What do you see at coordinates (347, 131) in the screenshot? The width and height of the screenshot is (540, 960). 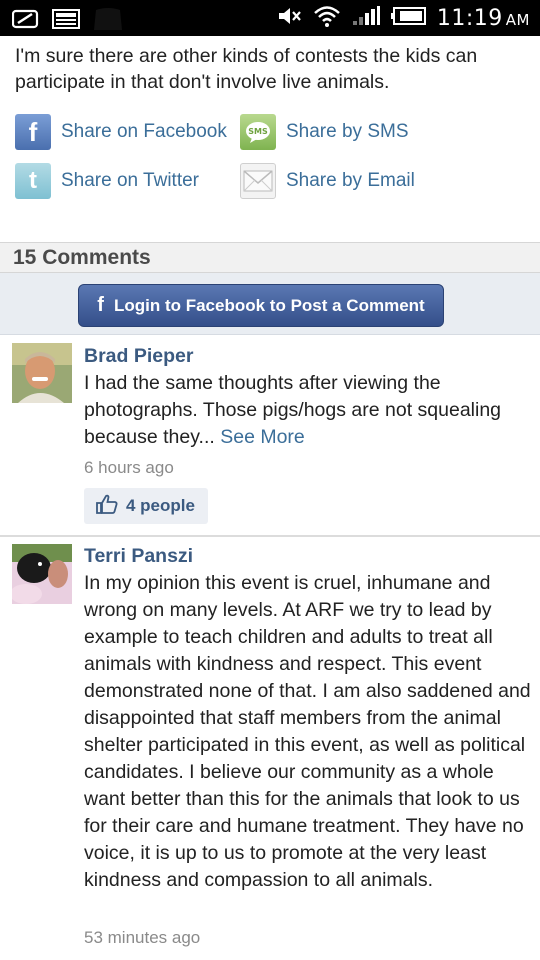 I see `share-sms-label: Share by SMS` at bounding box center [347, 131].